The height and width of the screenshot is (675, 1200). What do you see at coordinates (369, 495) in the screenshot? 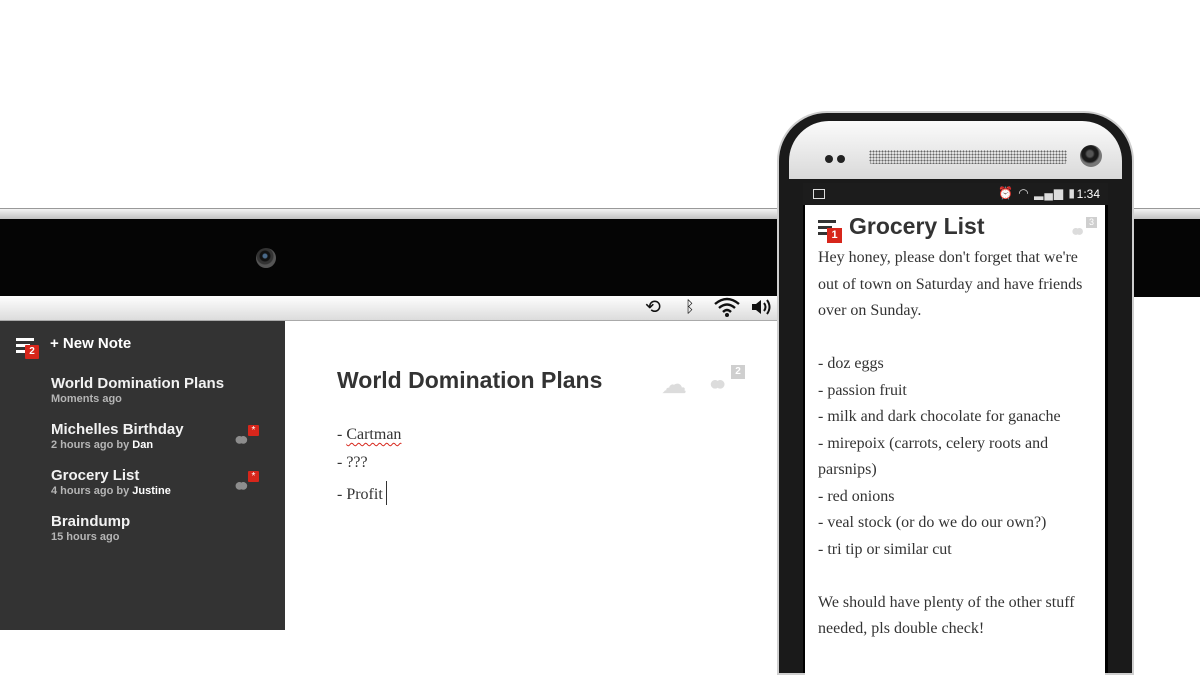
I see `note-line: - Profit` at bounding box center [369, 495].